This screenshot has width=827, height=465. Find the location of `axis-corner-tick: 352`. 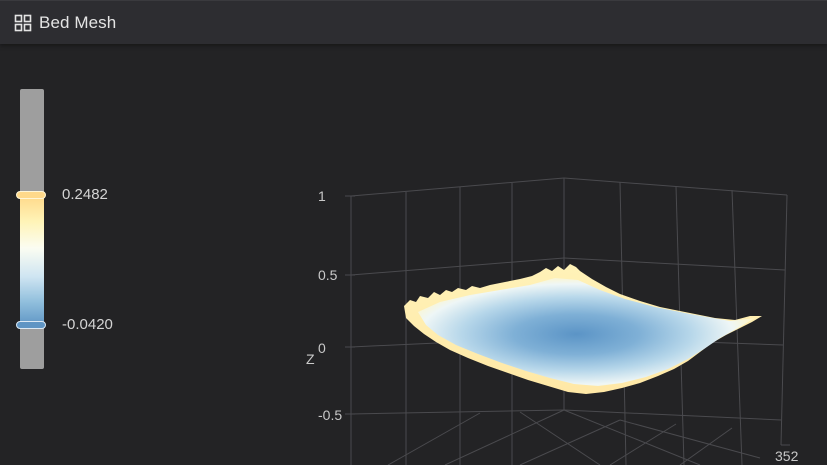

axis-corner-tick: 352 is located at coordinates (787, 456).